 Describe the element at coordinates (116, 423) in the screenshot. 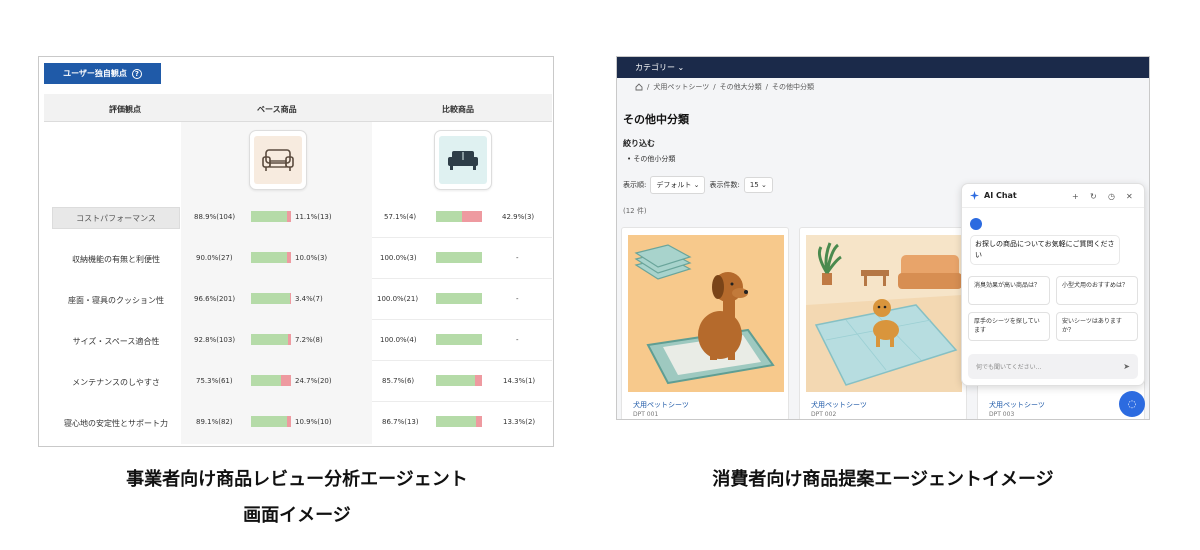

I see `criteria-label: 寝心地の安定性とサポート力` at that location.